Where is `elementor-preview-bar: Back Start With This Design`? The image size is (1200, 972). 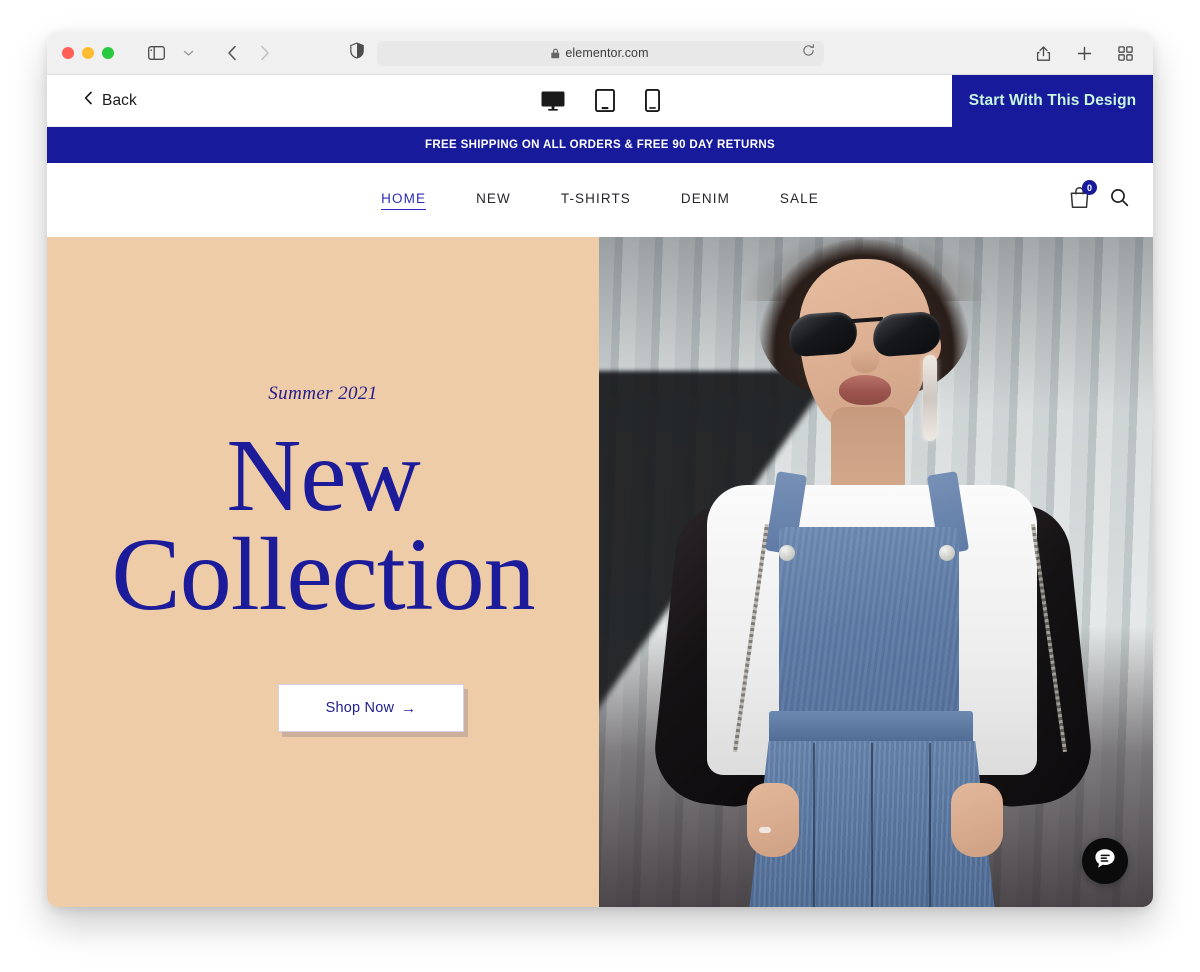 elementor-preview-bar: Back Start With This Design is located at coordinates (600, 101).